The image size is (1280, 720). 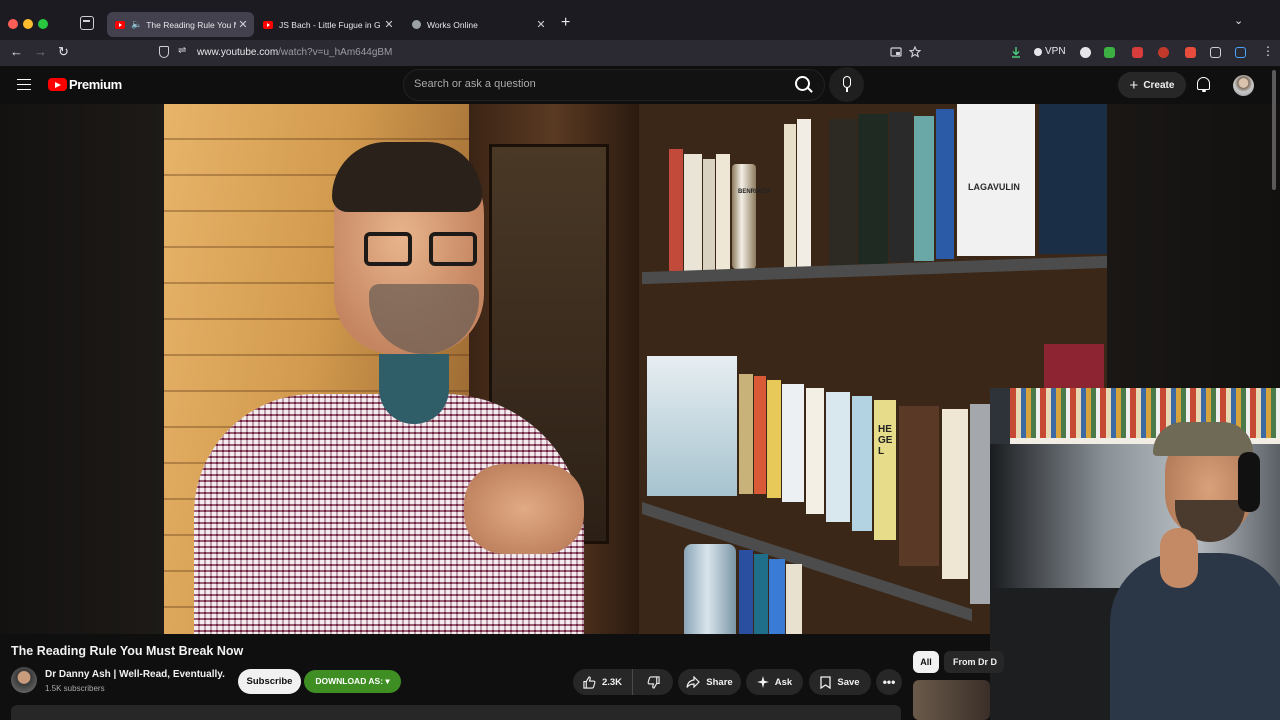 I want to click on webcam-foreground, so click(x=1055, y=654).